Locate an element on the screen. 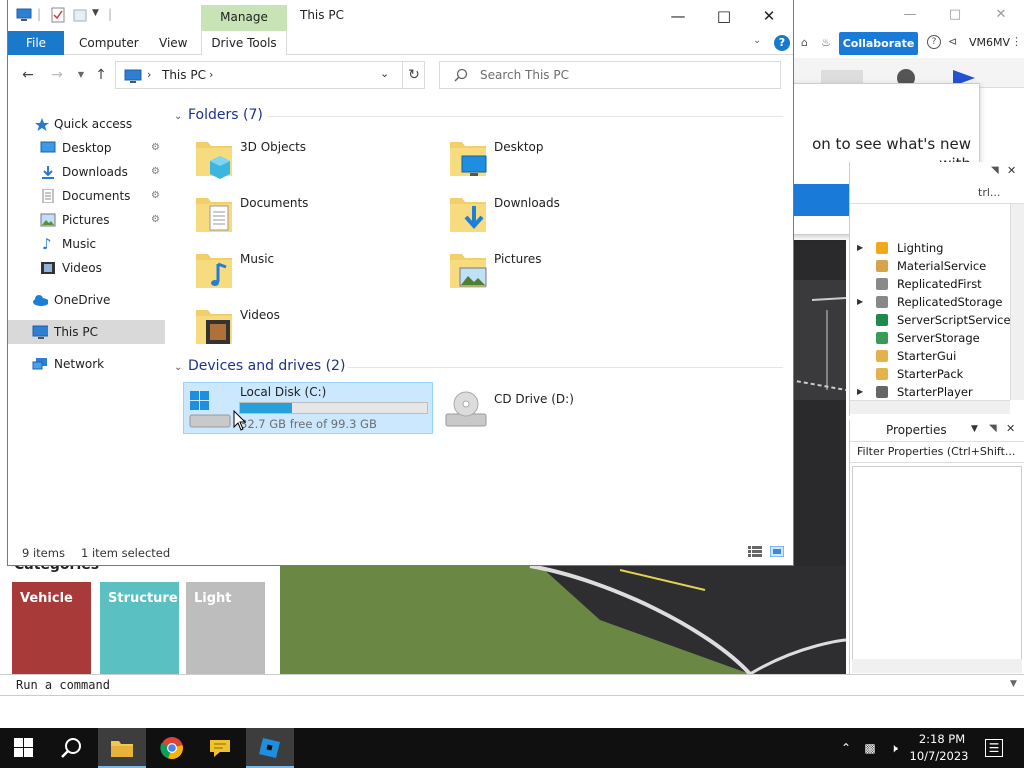  folders-group-header: ⌄ Folders (7) is located at coordinates (218, 115).